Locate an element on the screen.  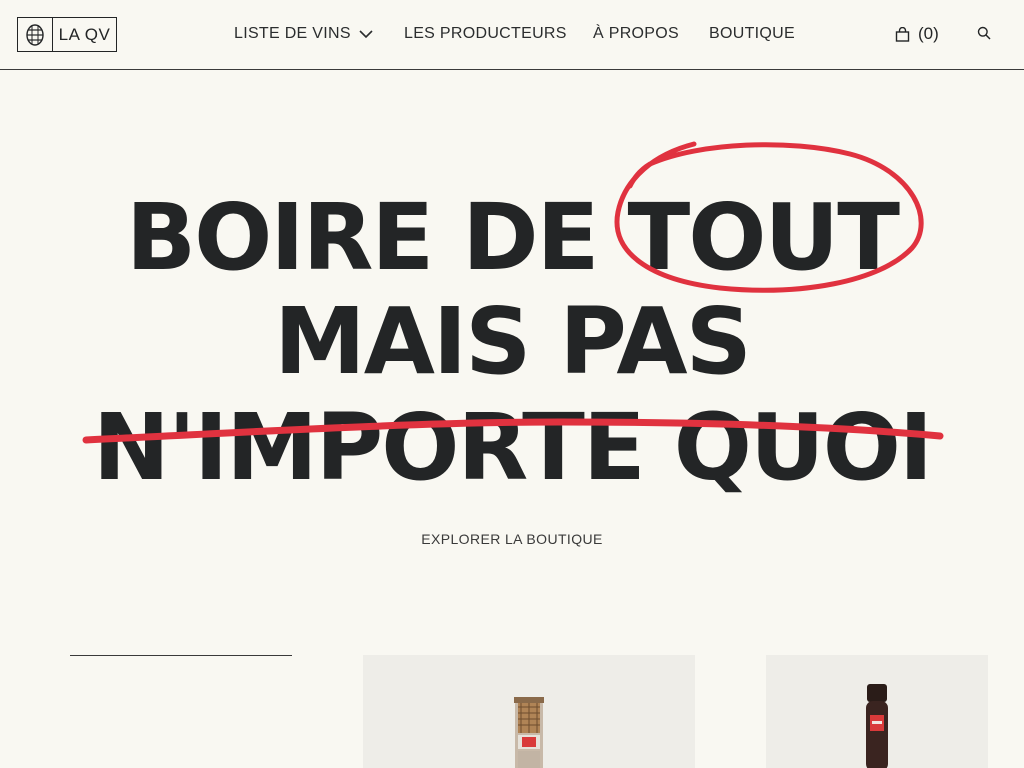
section-divider is located at coordinates (181, 655).